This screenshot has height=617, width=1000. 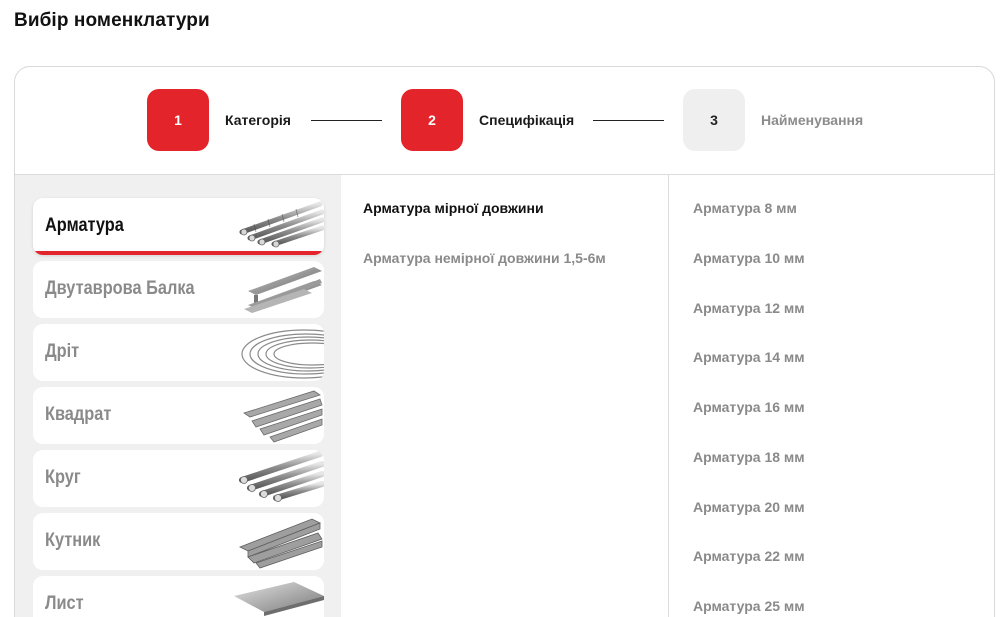 What do you see at coordinates (749, 258) in the screenshot?
I see `name-item: Арматура 10 мм` at bounding box center [749, 258].